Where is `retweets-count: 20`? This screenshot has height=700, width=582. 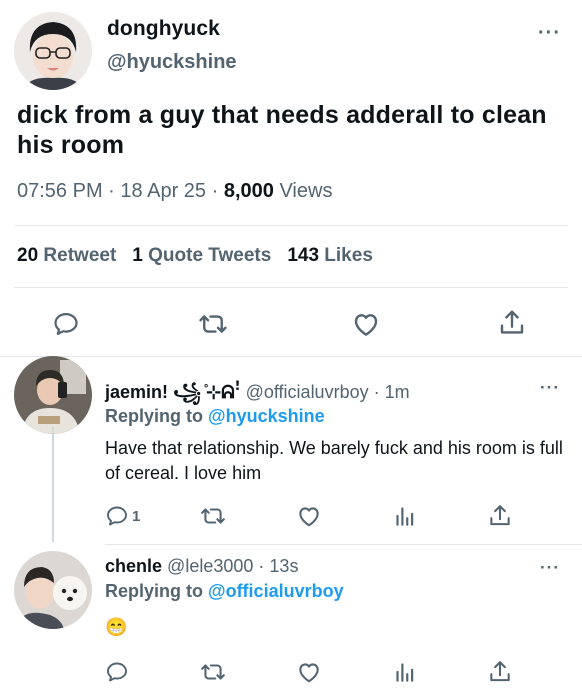
retweets-count: 20 is located at coordinates (28, 255).